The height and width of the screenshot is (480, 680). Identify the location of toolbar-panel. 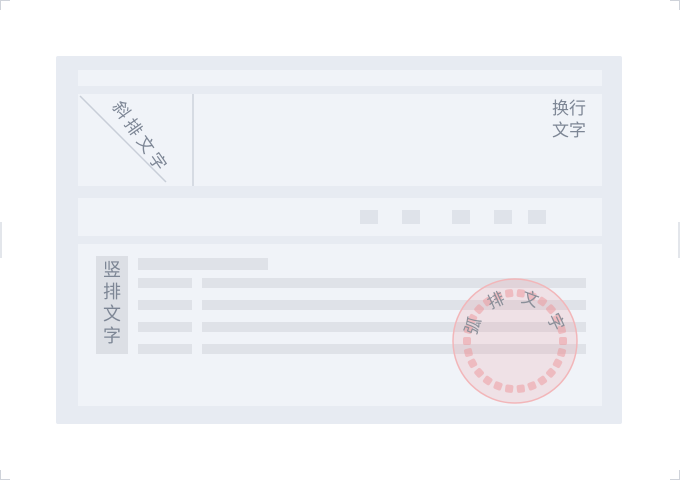
(340, 217).